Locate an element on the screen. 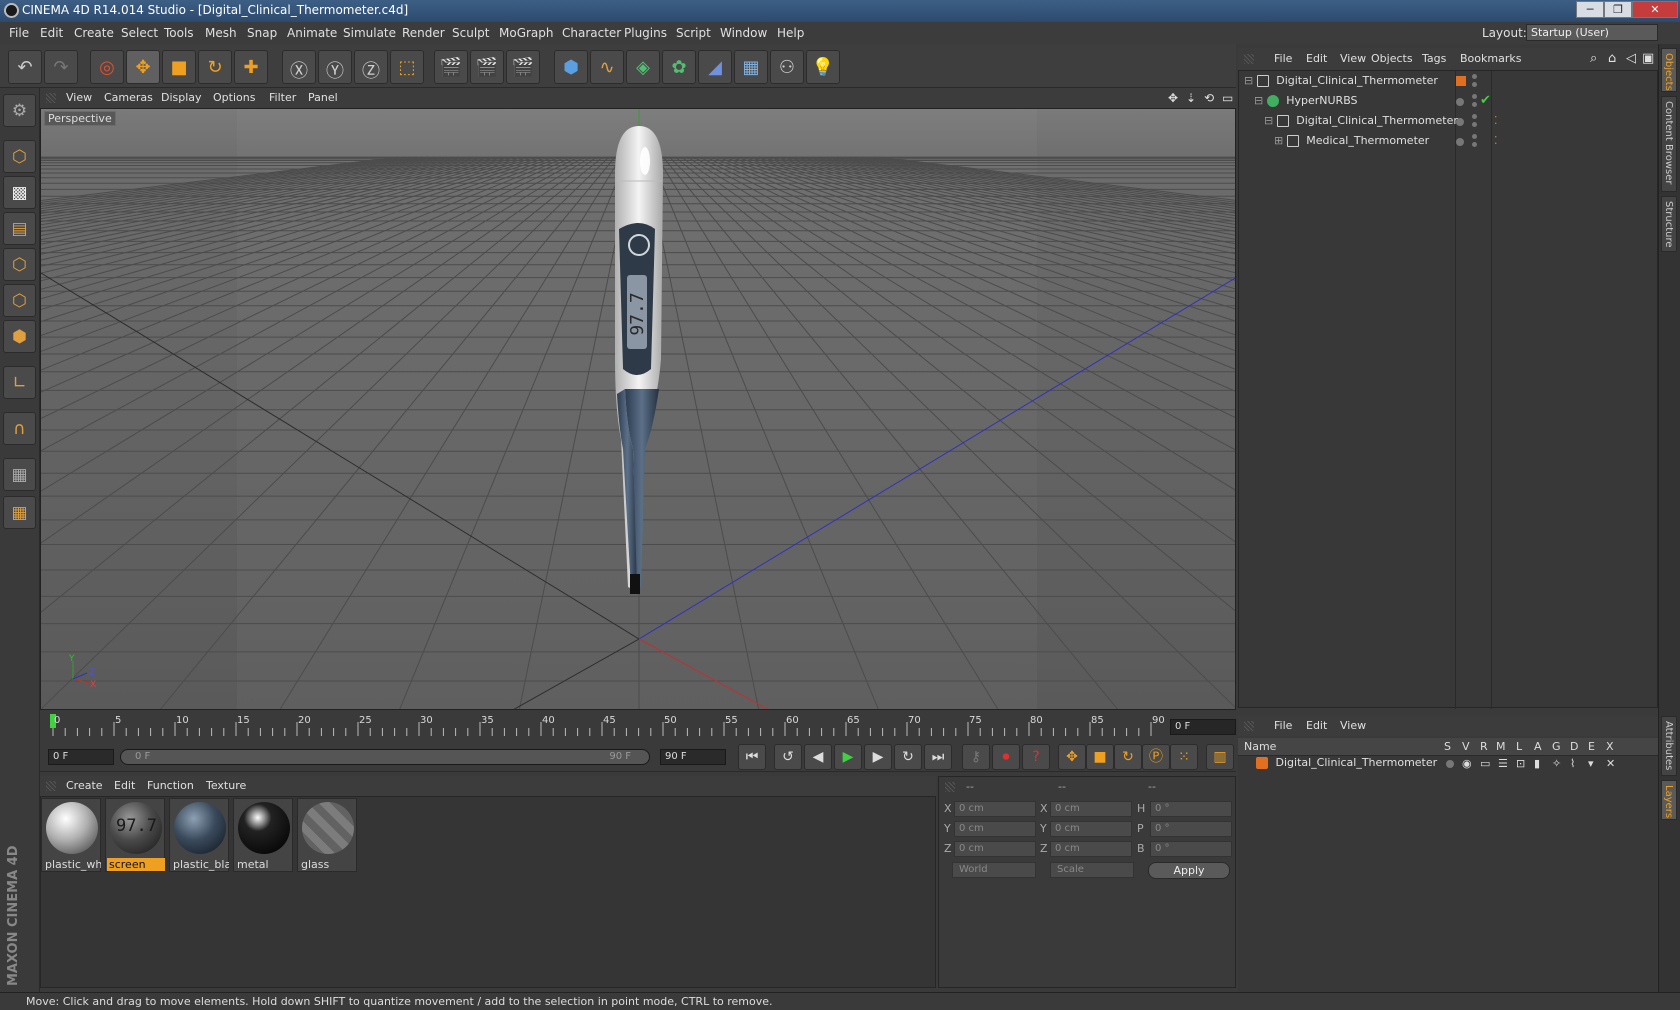  rotate-tool-button: ↻ is located at coordinates (215, 67).